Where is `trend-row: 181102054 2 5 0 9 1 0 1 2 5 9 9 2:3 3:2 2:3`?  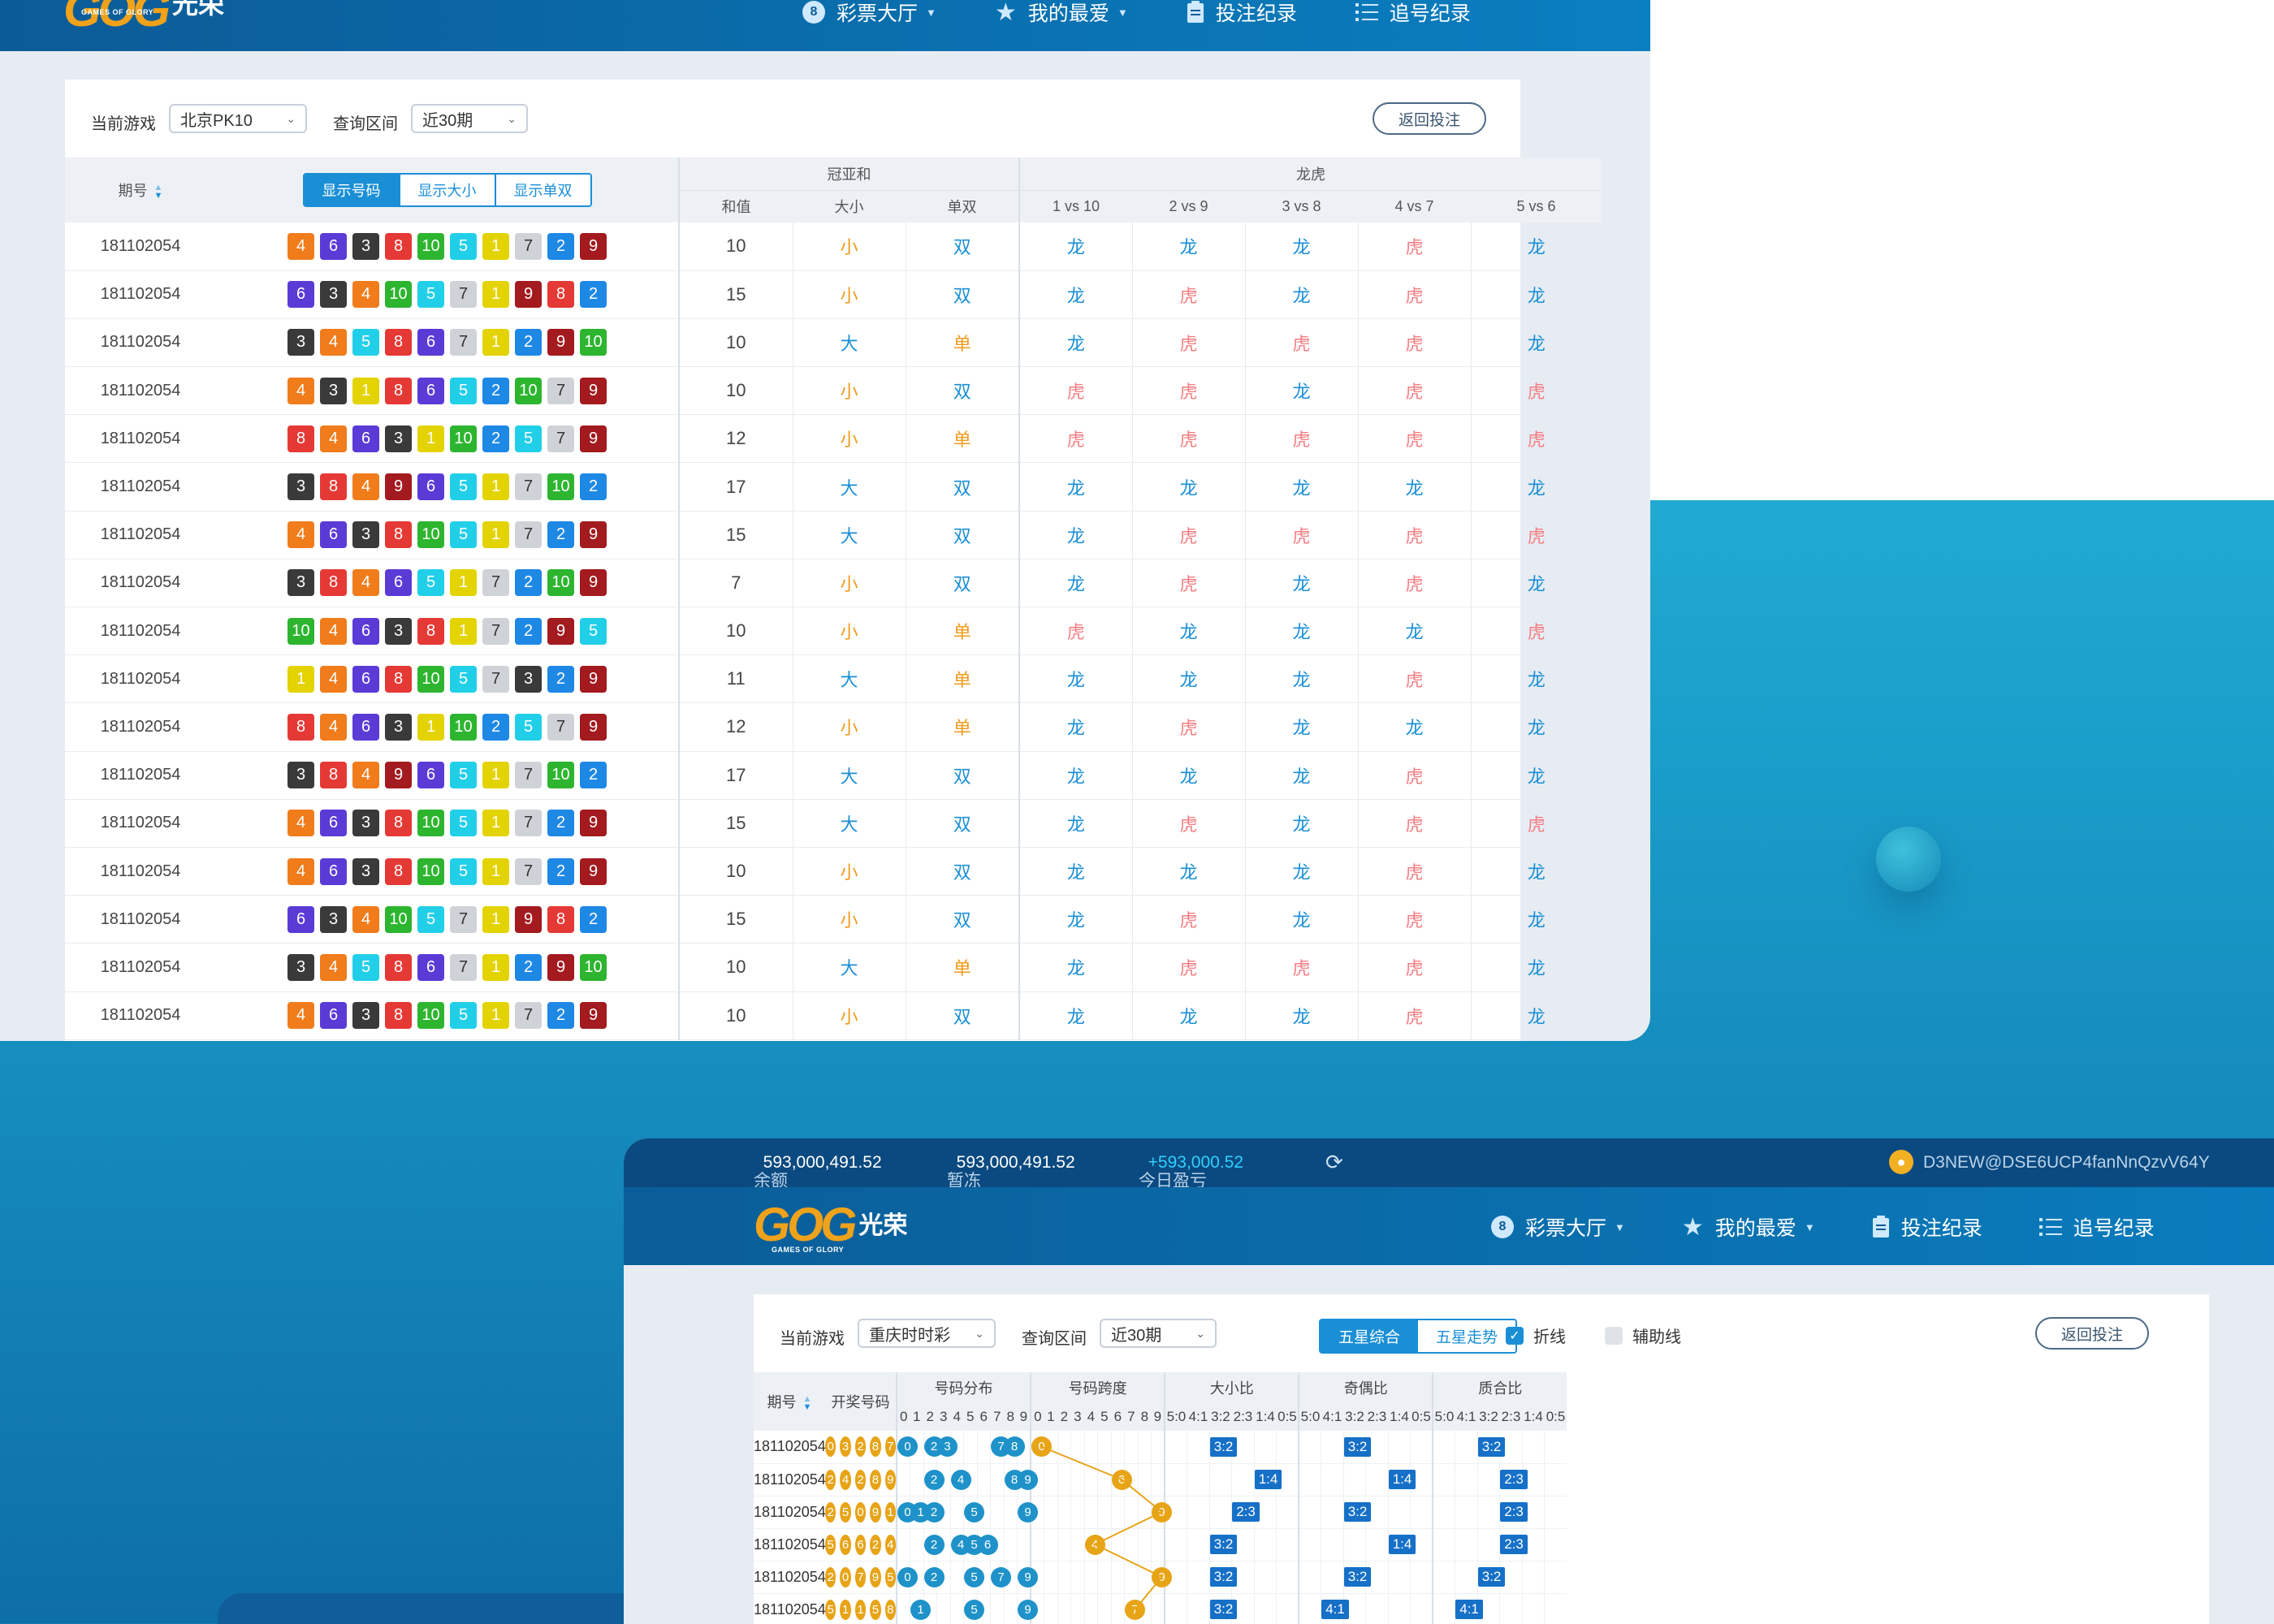
trend-row: 181102054 2 5 0 9 1 0 1 2 5 9 9 2:3 3:2 2:3 is located at coordinates (1160, 1512).